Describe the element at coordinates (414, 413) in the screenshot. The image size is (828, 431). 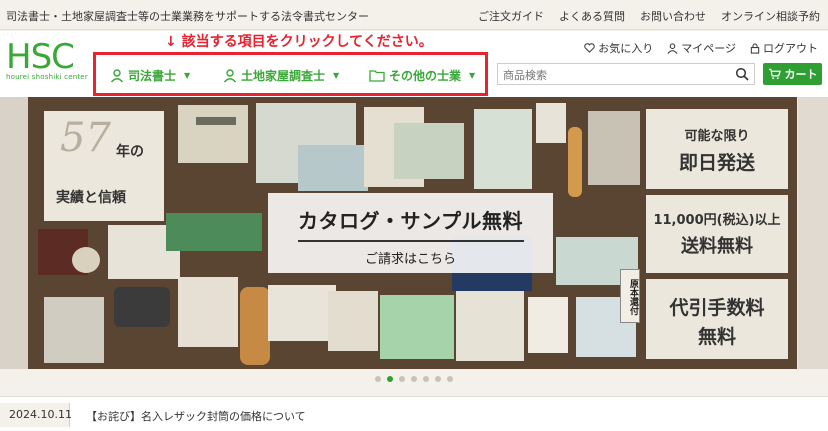
I see `news-bar: 2024.10.11 【お詫び】名入レザック封筒の価格について` at that location.